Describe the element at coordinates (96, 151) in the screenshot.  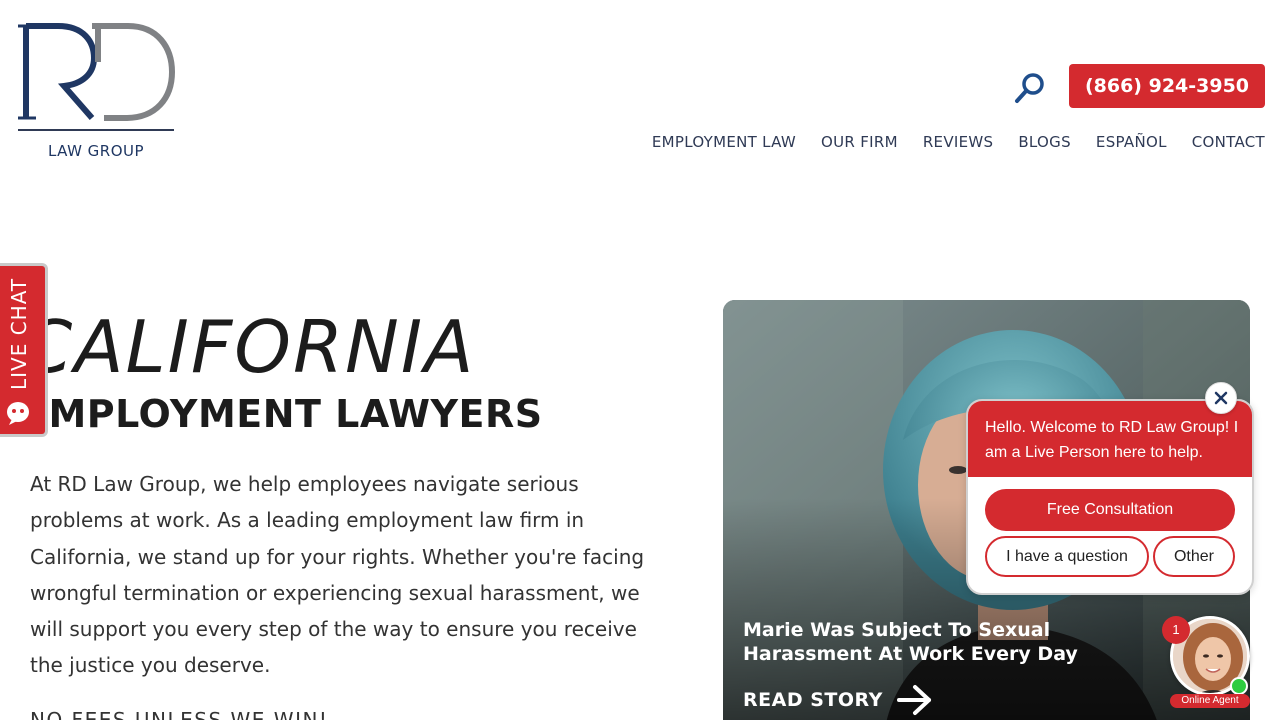
I see `logo-subtitle: LAW GROUP` at that location.